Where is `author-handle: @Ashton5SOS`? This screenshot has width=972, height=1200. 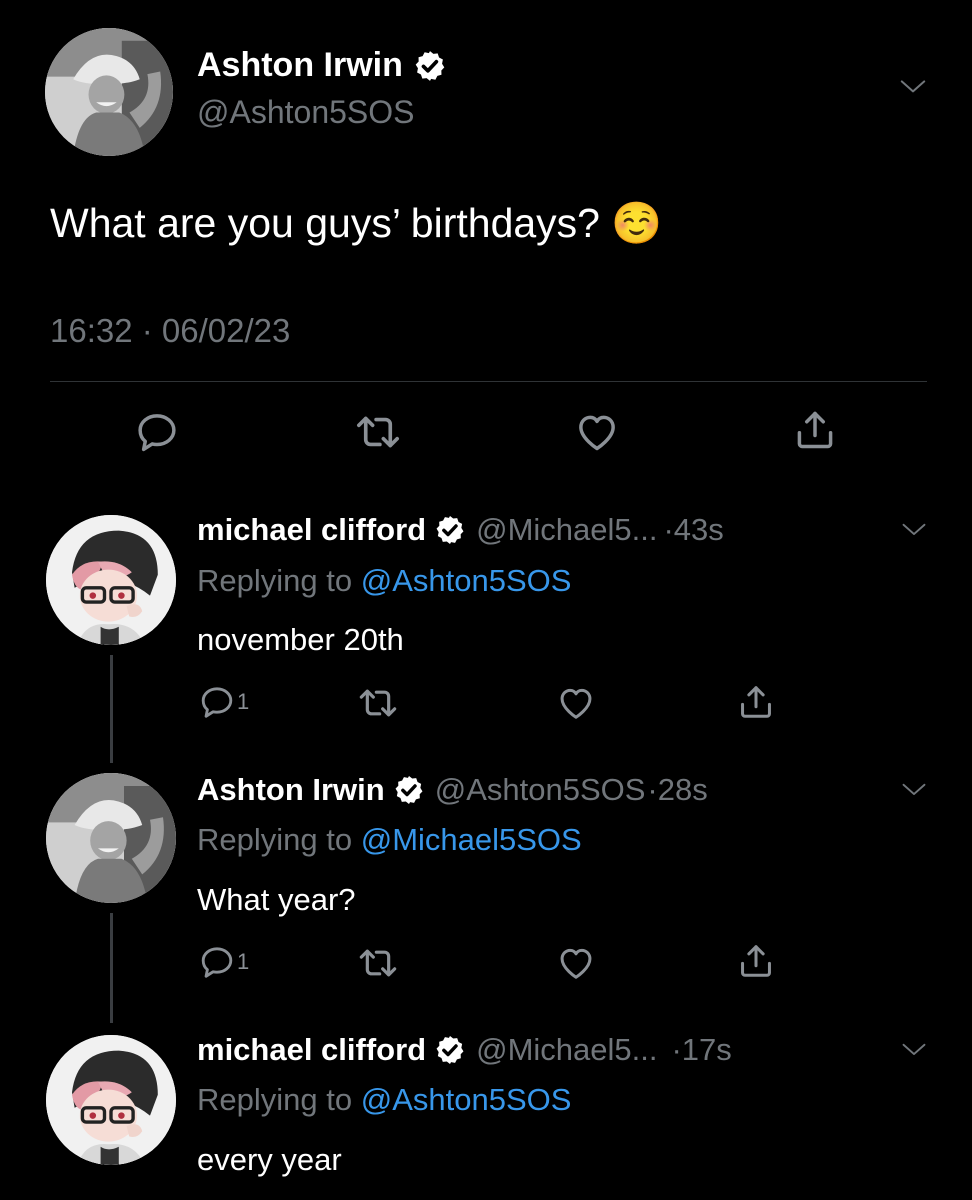
author-handle: @Ashton5SOS is located at coordinates (305, 112).